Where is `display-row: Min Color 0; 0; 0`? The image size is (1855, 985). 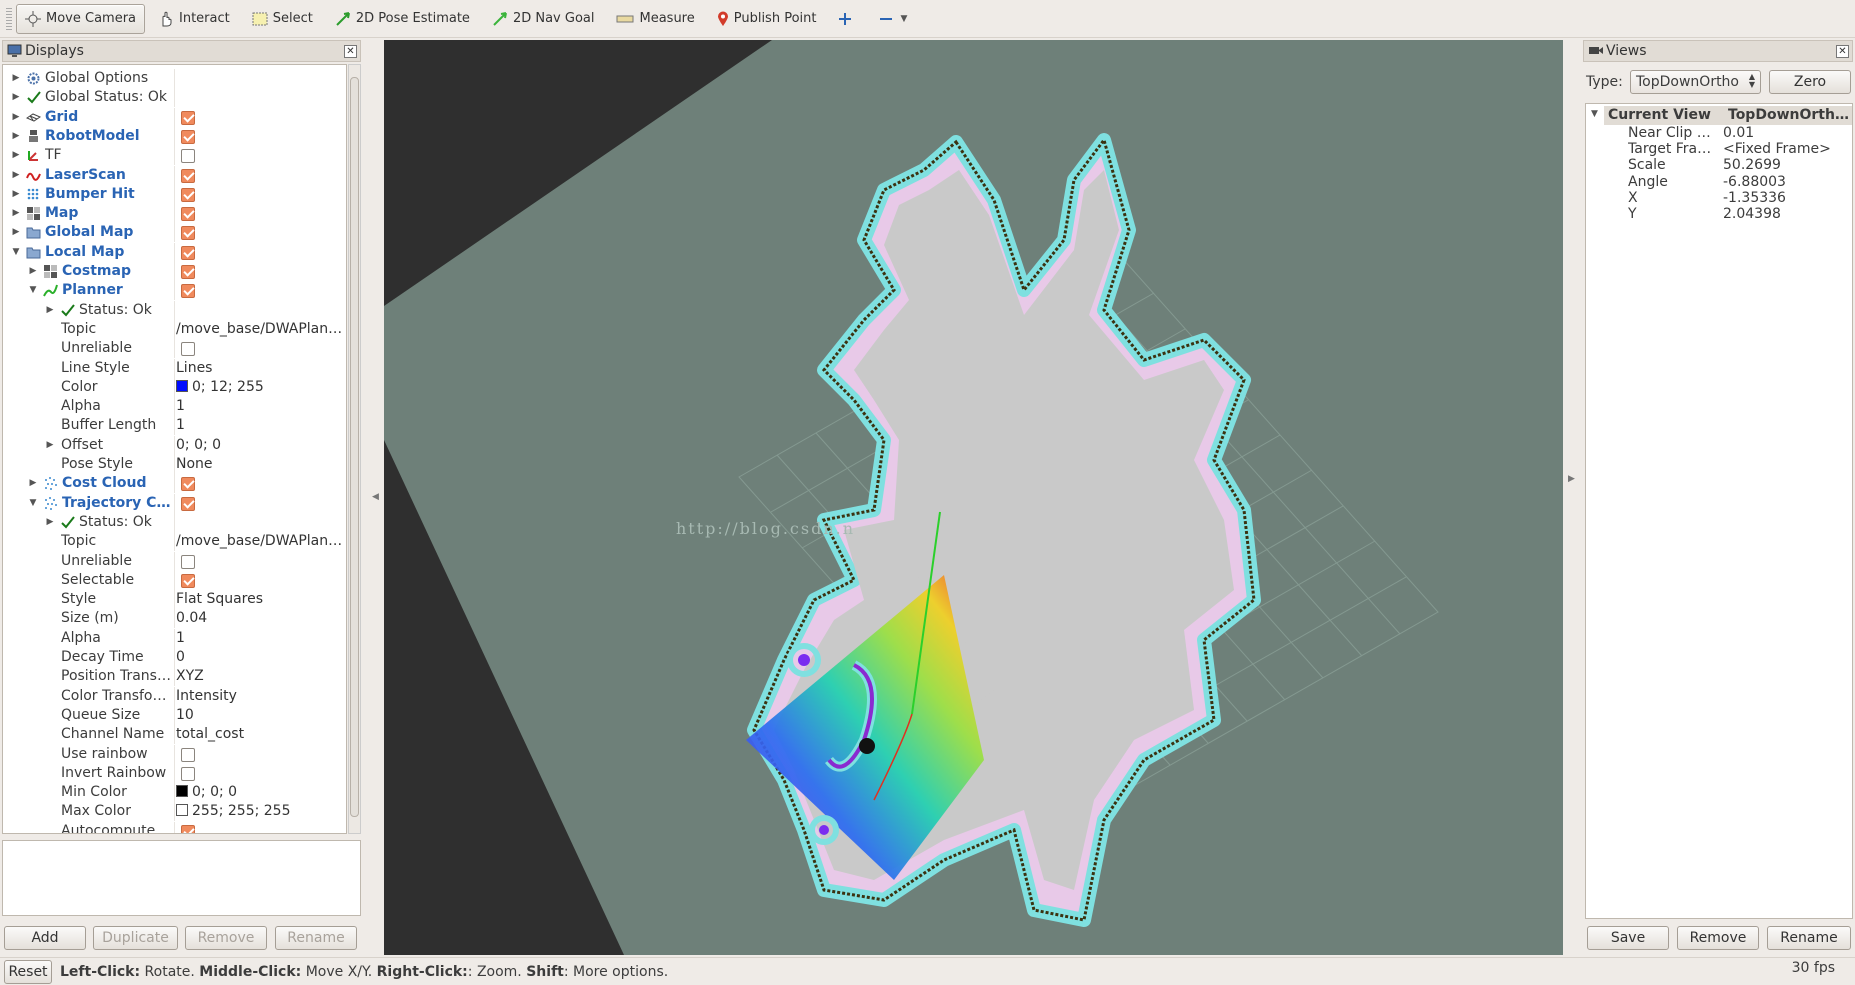
display-row: Min Color 0; 0; 0 is located at coordinates (174, 793).